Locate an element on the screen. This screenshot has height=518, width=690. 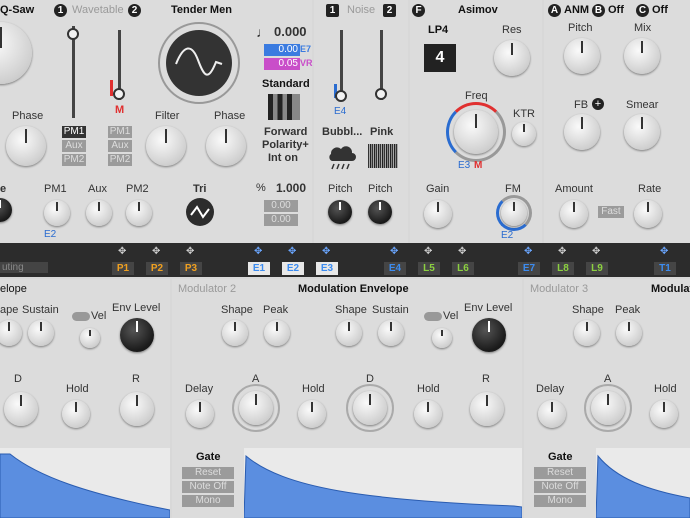
aux-amount-knob is located at coordinates (99, 213).